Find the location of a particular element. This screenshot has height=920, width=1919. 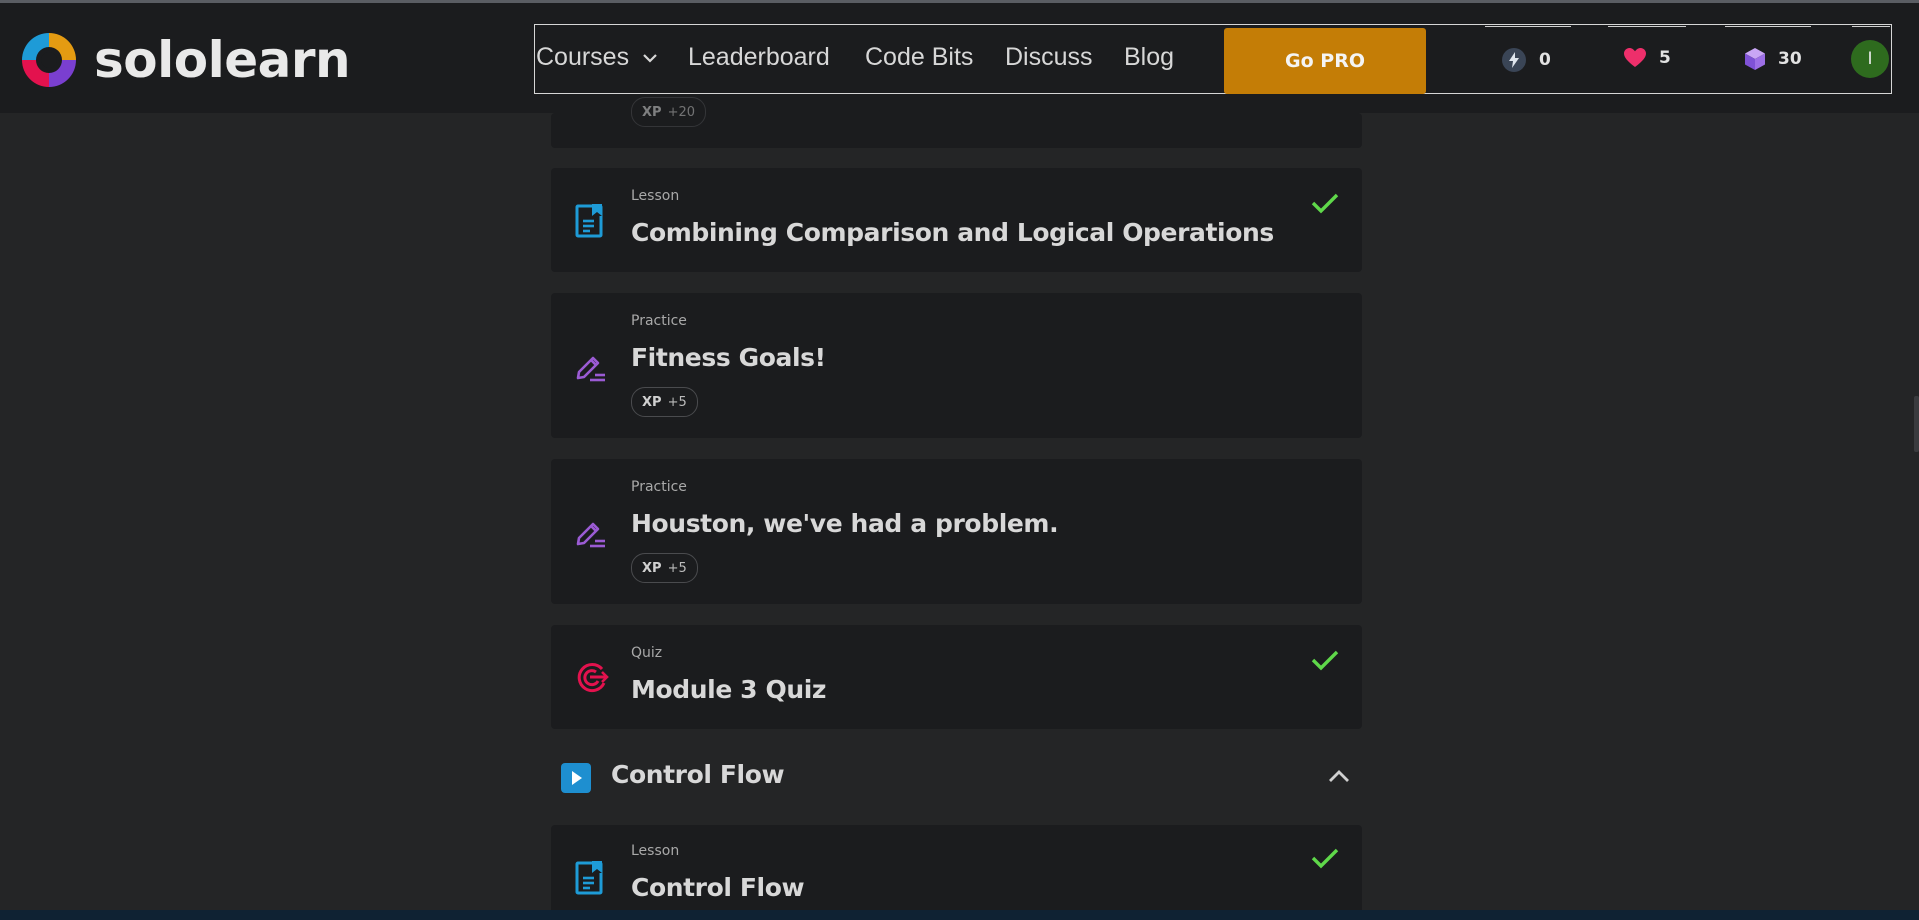

scrollbar-thumb is located at coordinates (1916, 424).